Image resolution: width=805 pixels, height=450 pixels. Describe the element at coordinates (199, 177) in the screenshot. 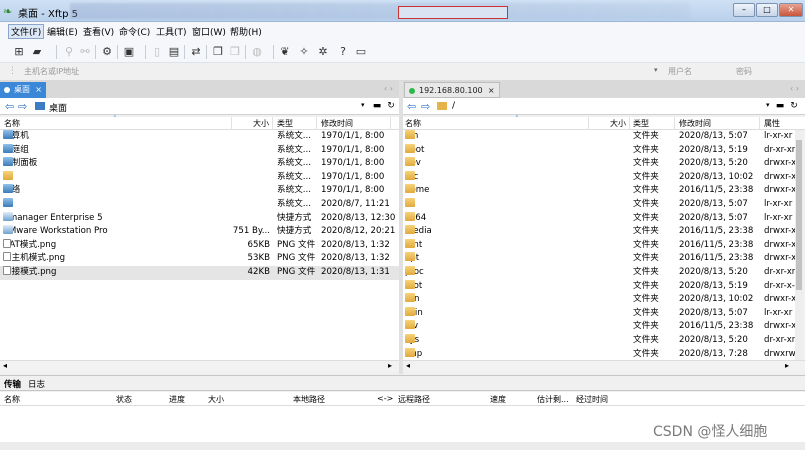

I see `file-row: 库 系统文... 1970/1/1, 8:00` at that location.